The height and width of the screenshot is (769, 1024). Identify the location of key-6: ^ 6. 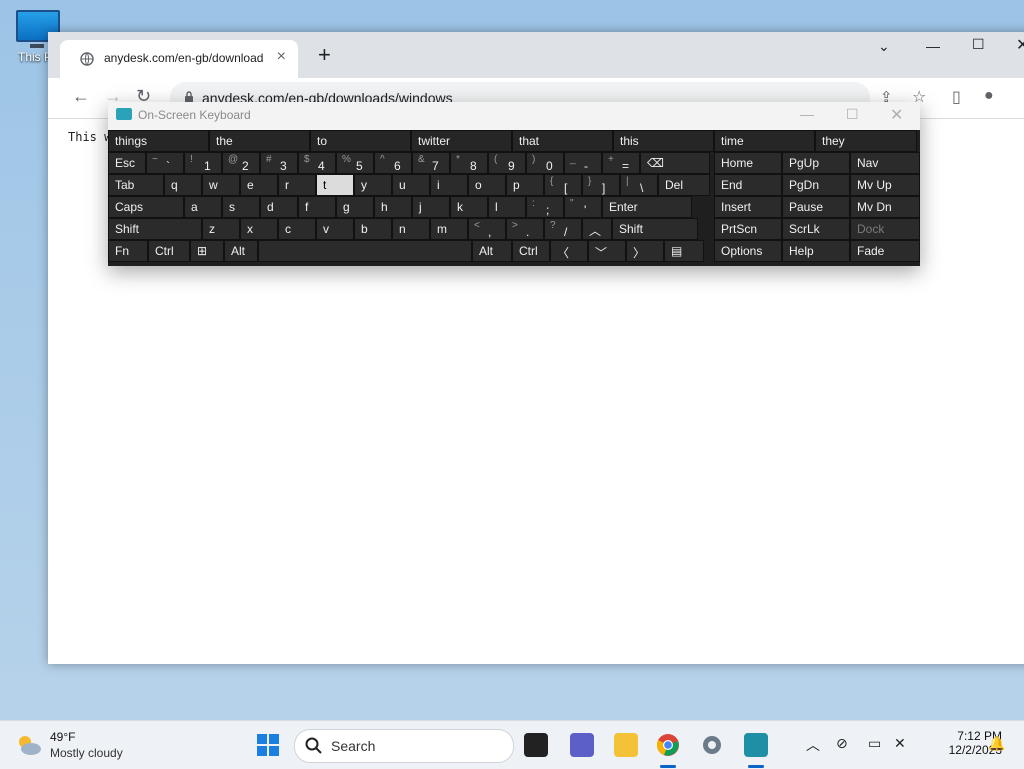
(393, 163).